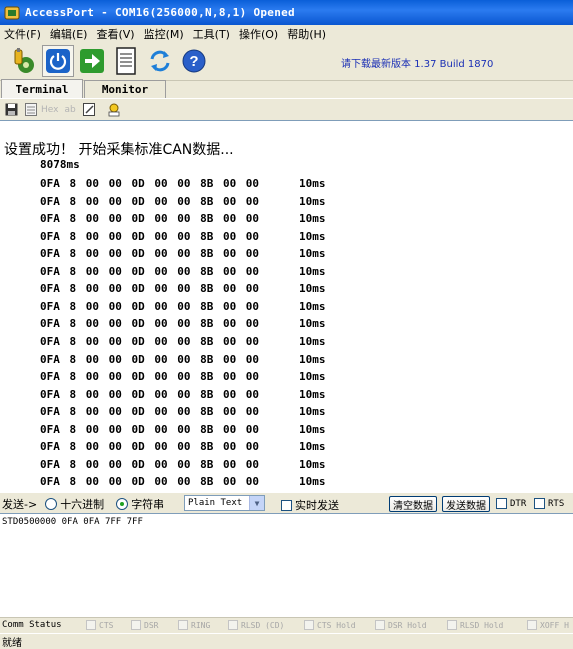 This screenshot has width=573, height=649. Describe the element at coordinates (233, 625) in the screenshot. I see `signal-rlsd-box` at that location.